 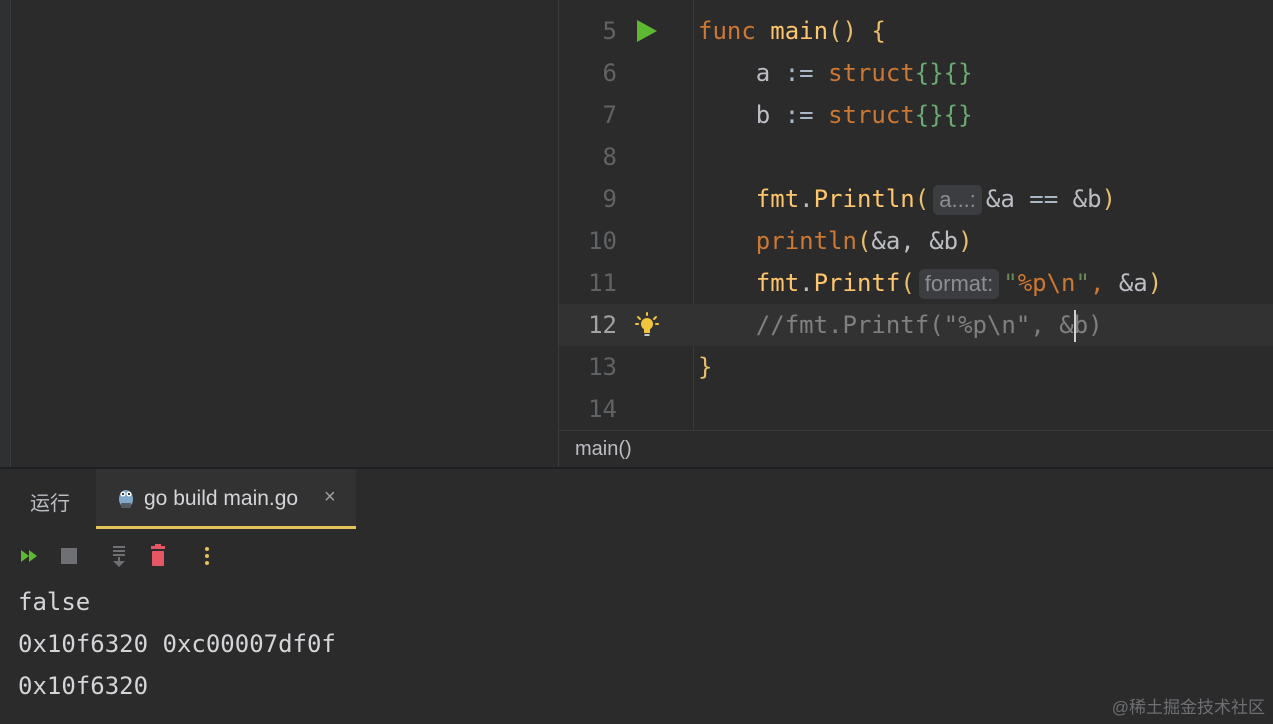 I want to click on parameter-hint: format:, so click(x=959, y=284).